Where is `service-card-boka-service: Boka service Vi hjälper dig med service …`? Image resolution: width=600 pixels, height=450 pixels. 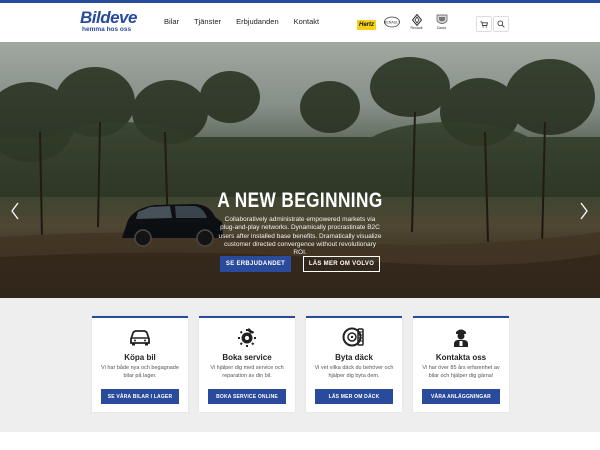 service-card-boka-service: Boka service Vi hjälper dig med service … is located at coordinates (247, 364).